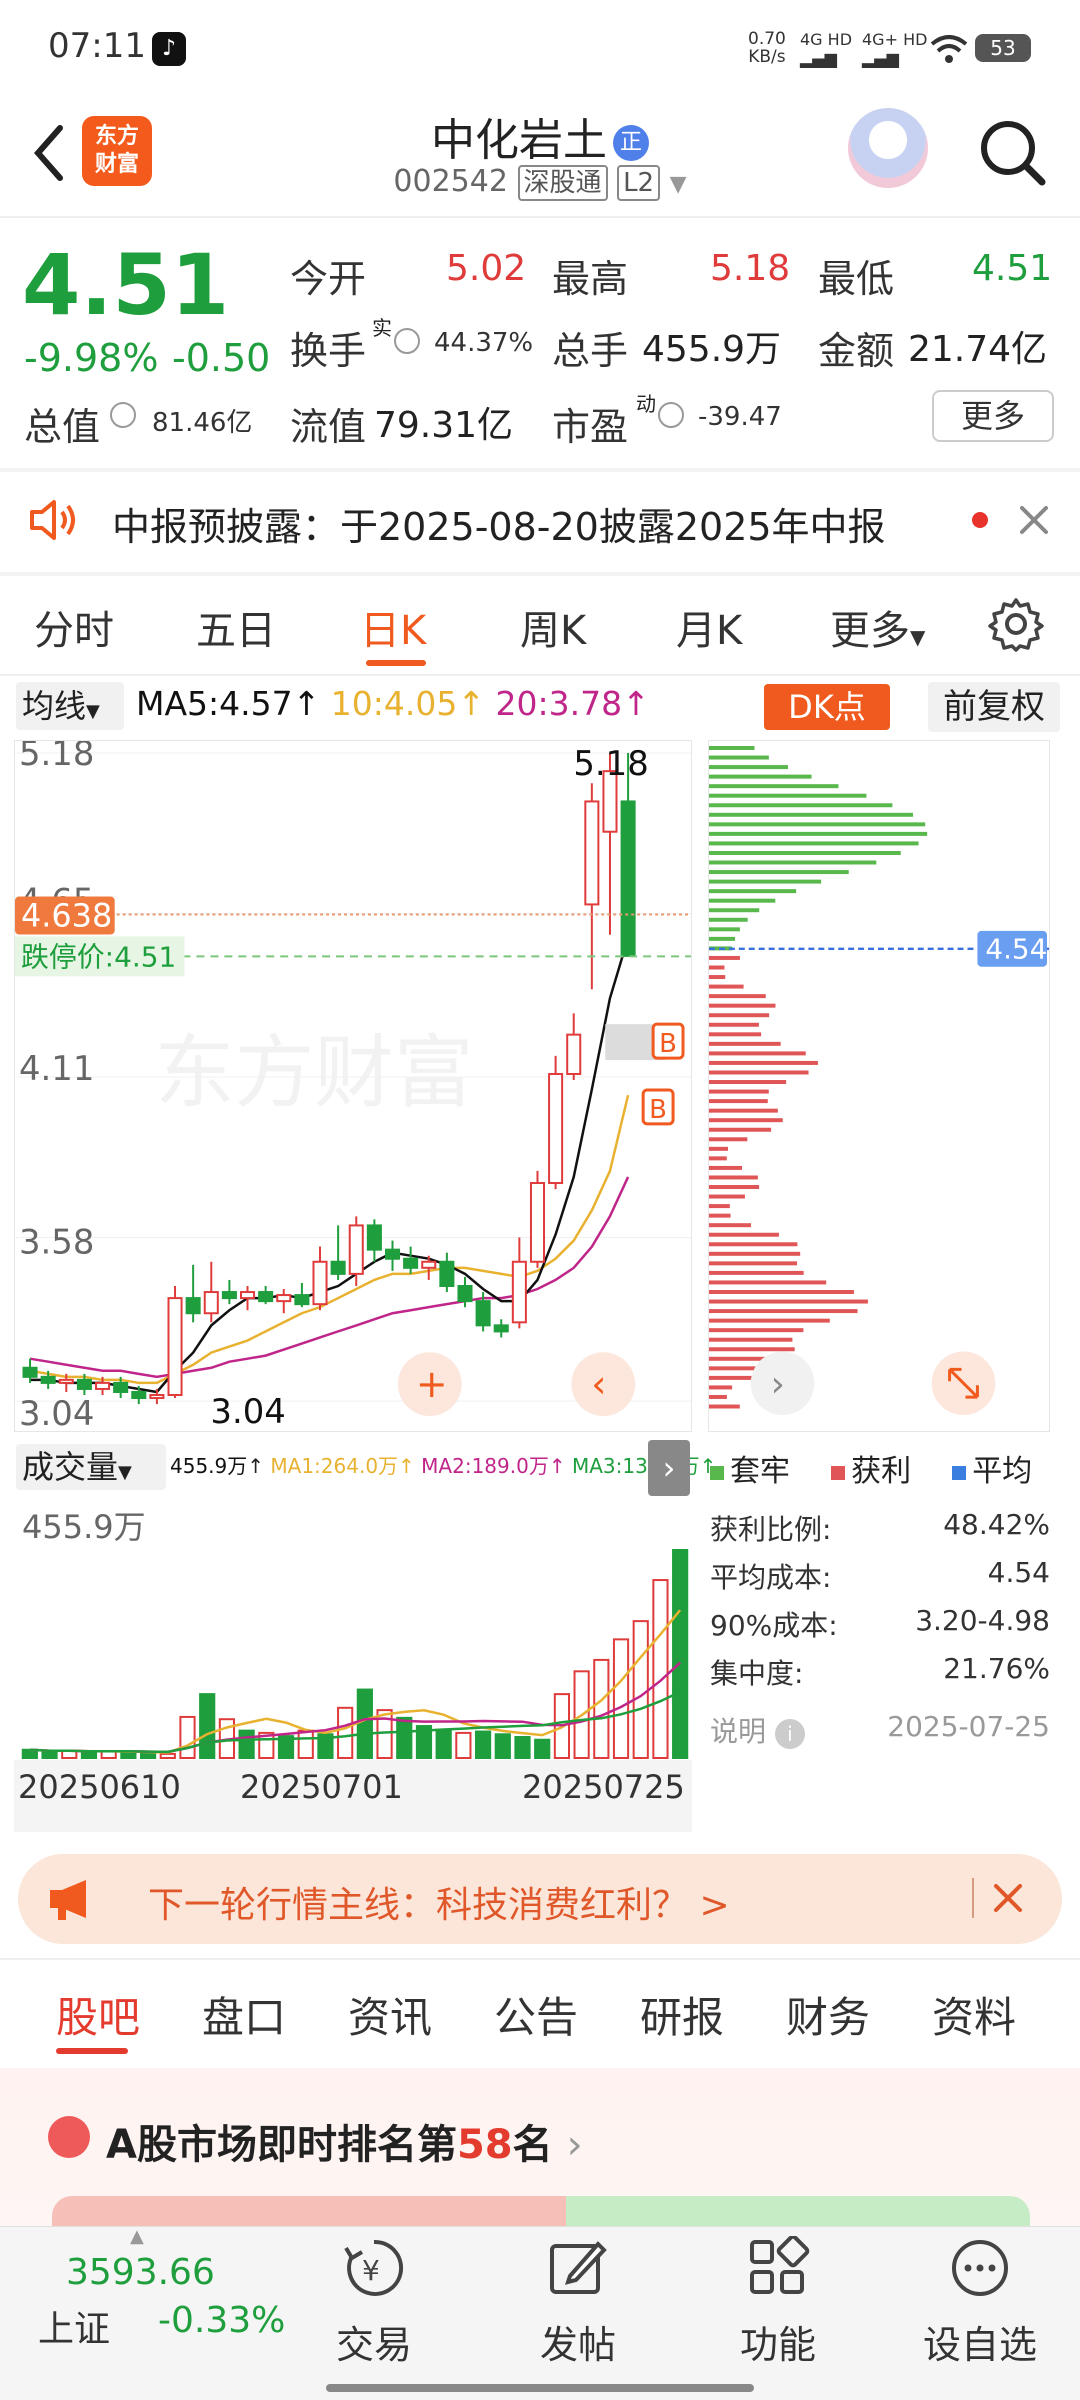  Describe the element at coordinates (880, 1528) in the screenshot. I see `chip-stat-row: 获利比例: 48.42%` at that location.